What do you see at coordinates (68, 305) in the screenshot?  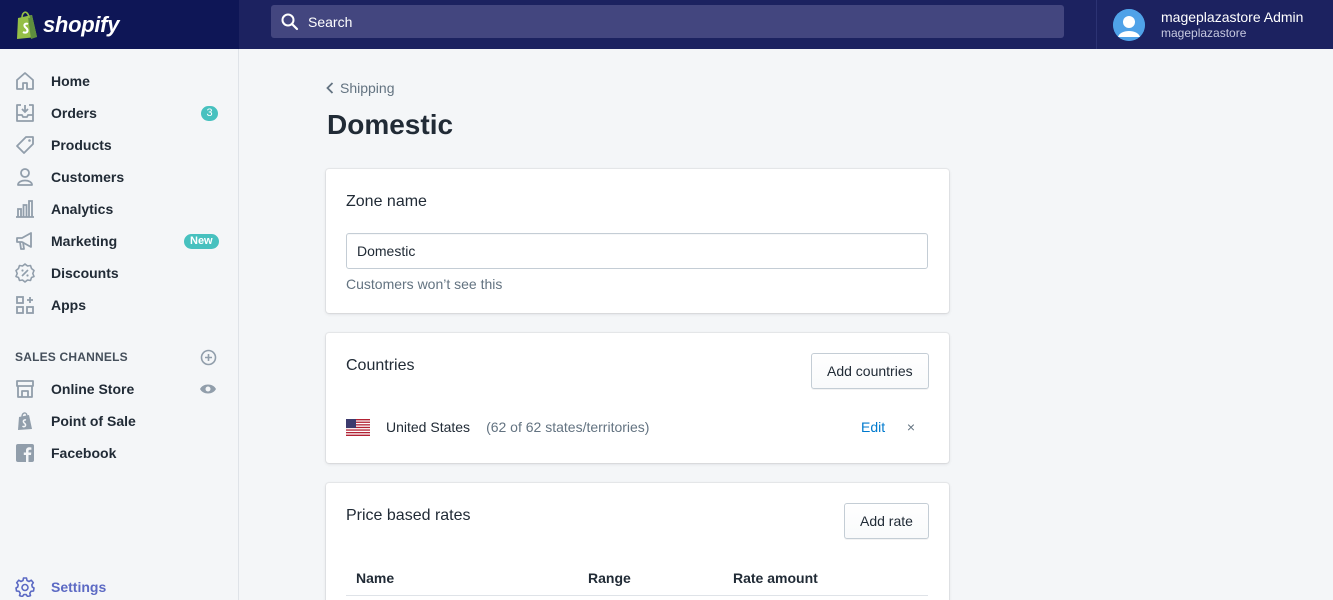 I see `sidebar-item-label: Apps` at bounding box center [68, 305].